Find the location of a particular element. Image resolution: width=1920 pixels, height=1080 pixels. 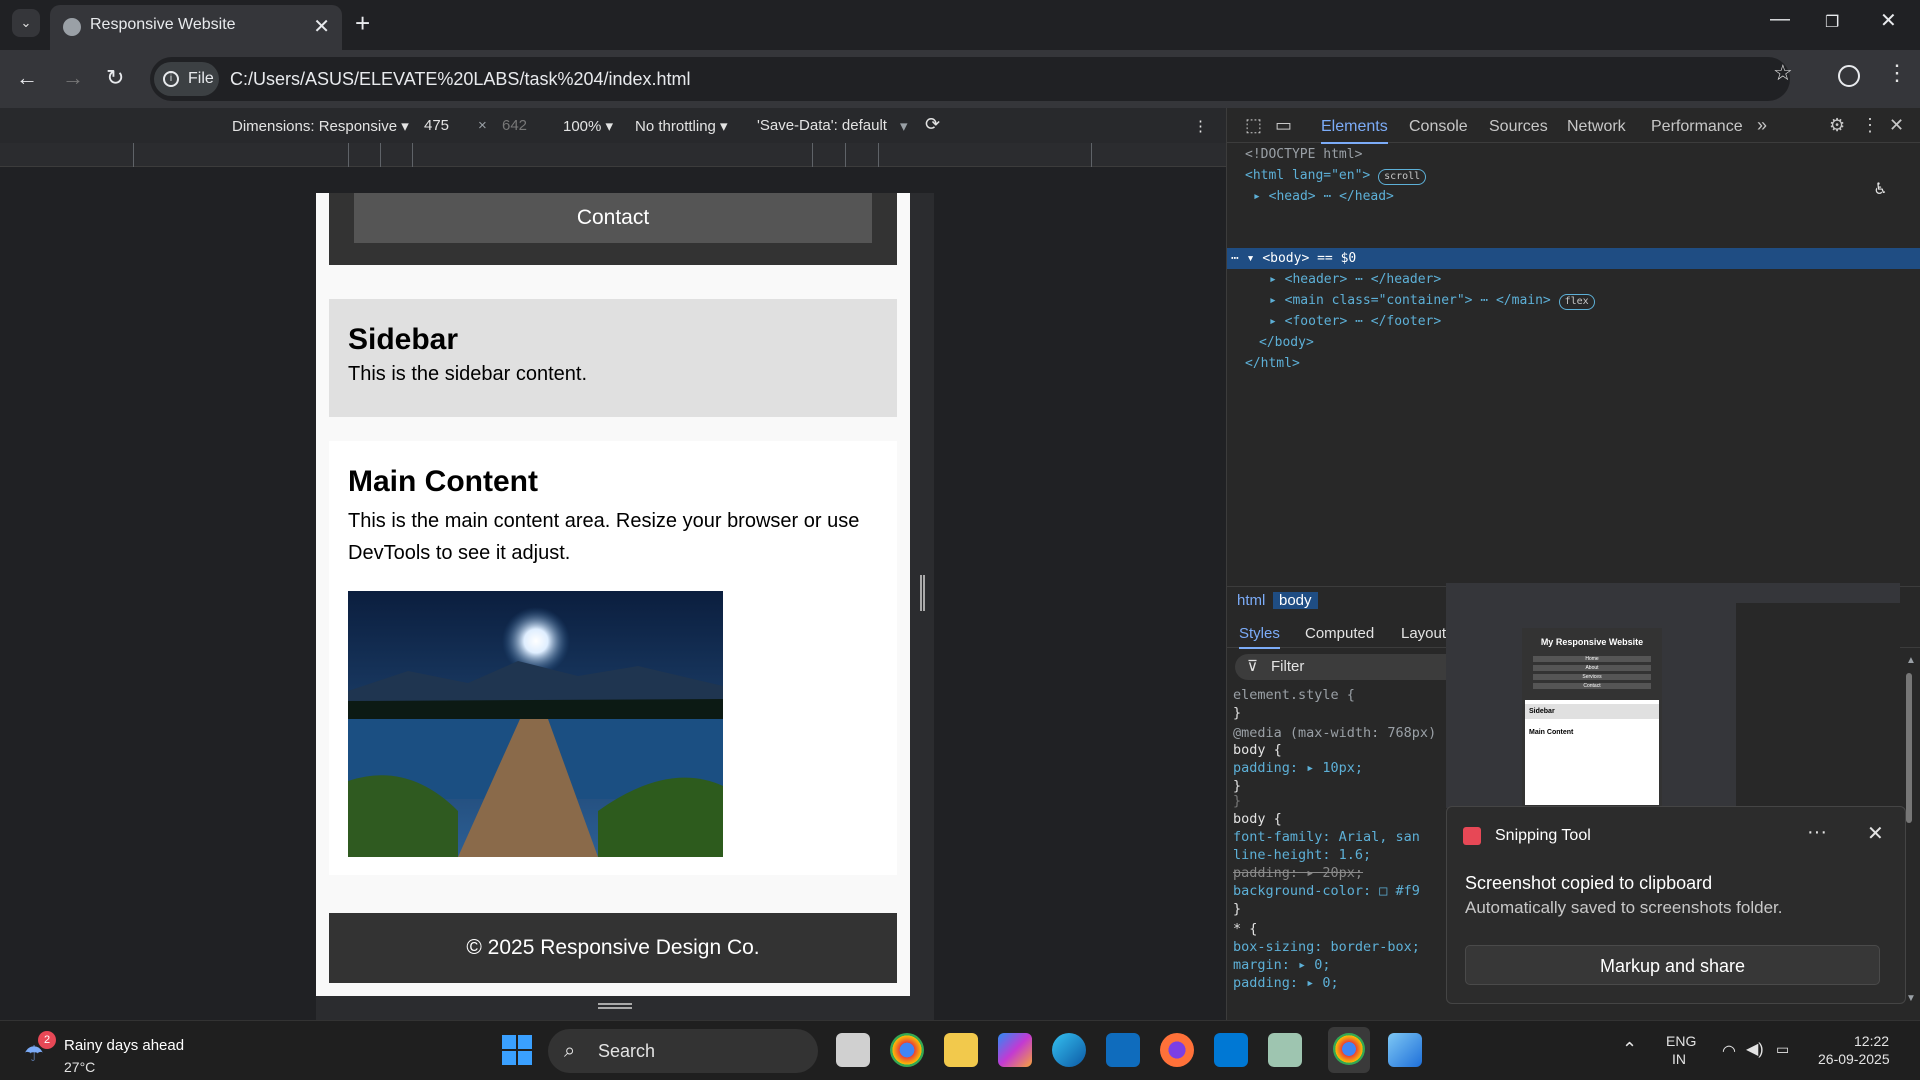

devtools-menu-icon: ⋮ is located at coordinates (1870, 125).